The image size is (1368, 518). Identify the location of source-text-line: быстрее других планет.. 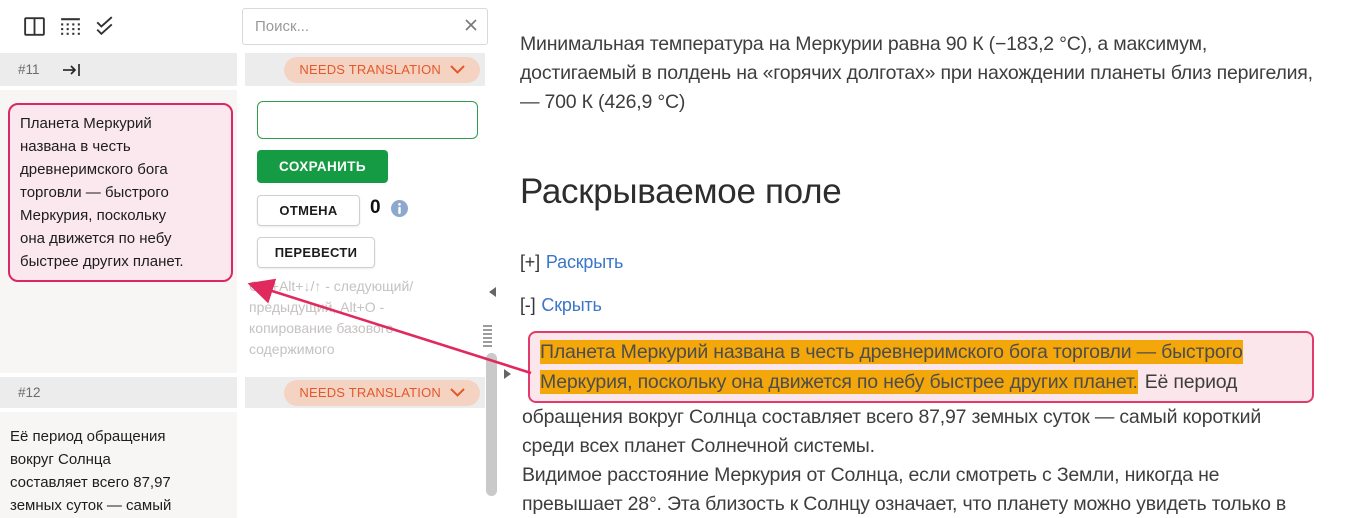
(102, 261).